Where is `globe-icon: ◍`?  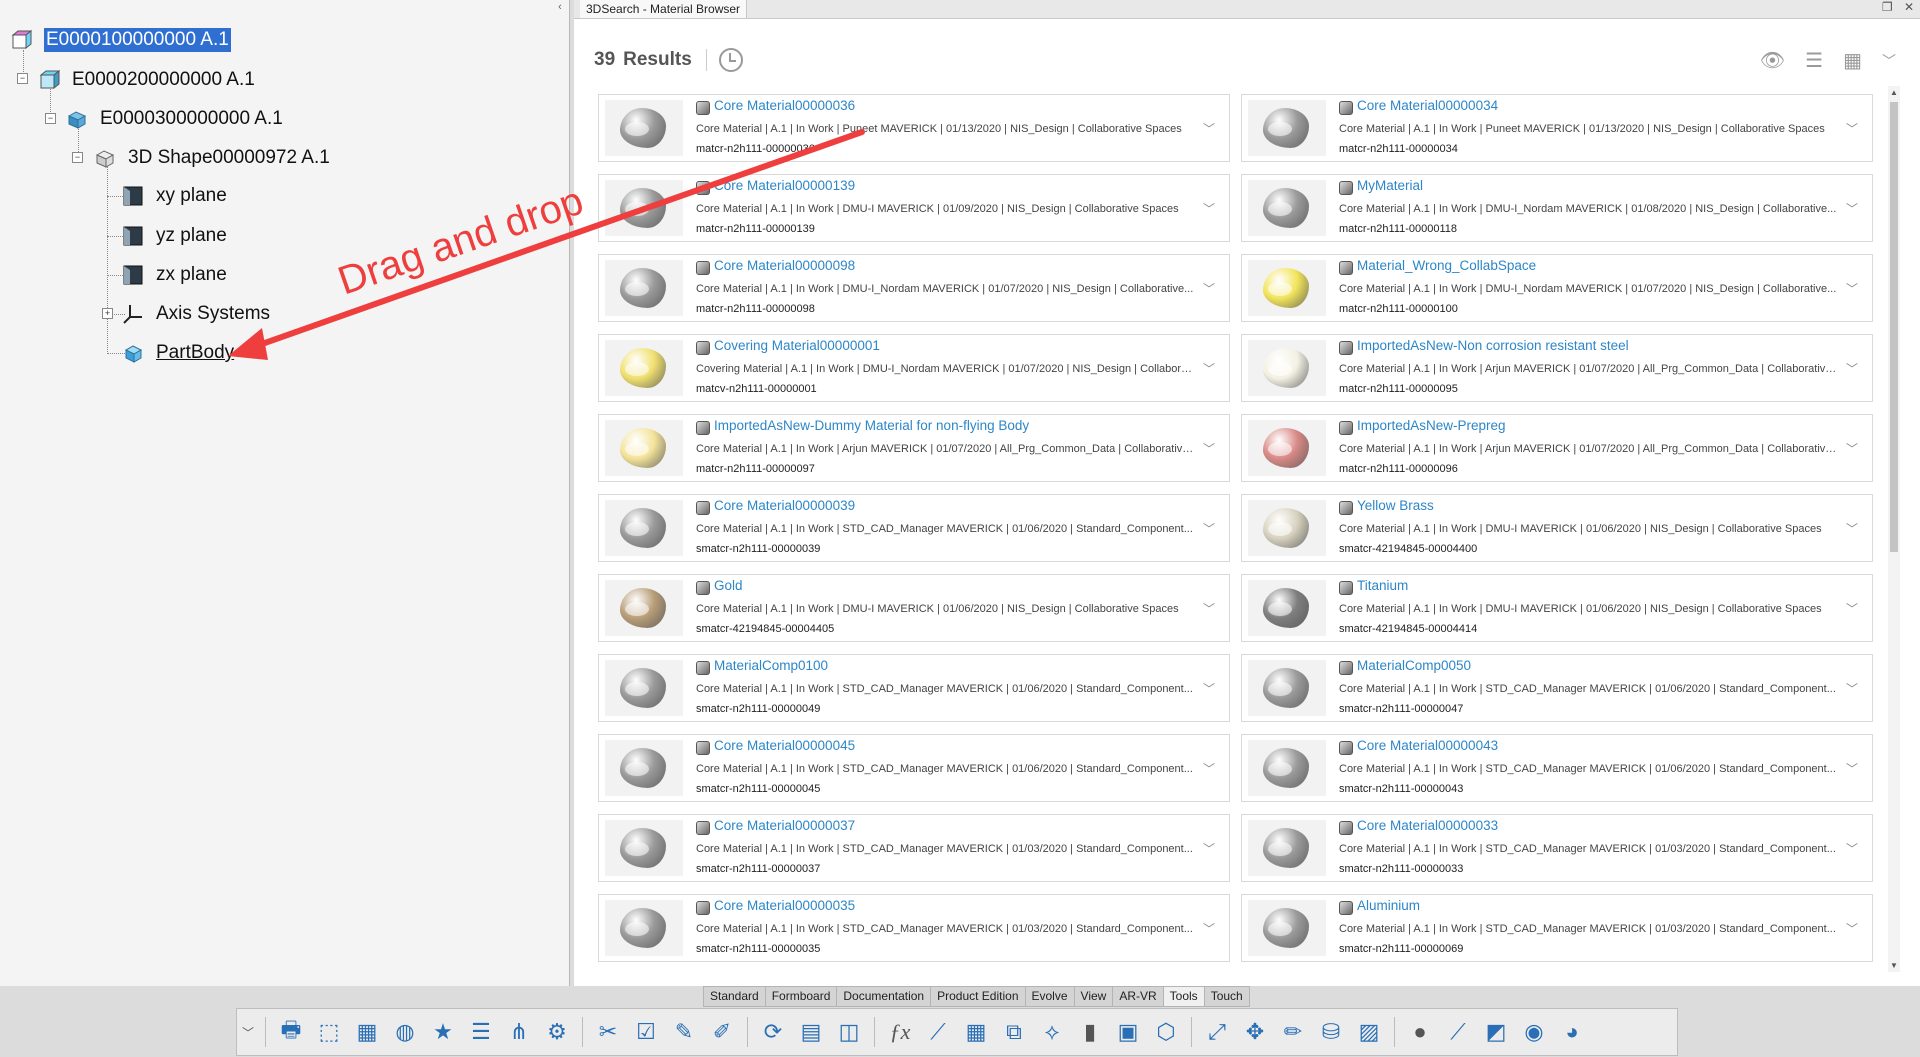
globe-icon: ◍ is located at coordinates (405, 1032).